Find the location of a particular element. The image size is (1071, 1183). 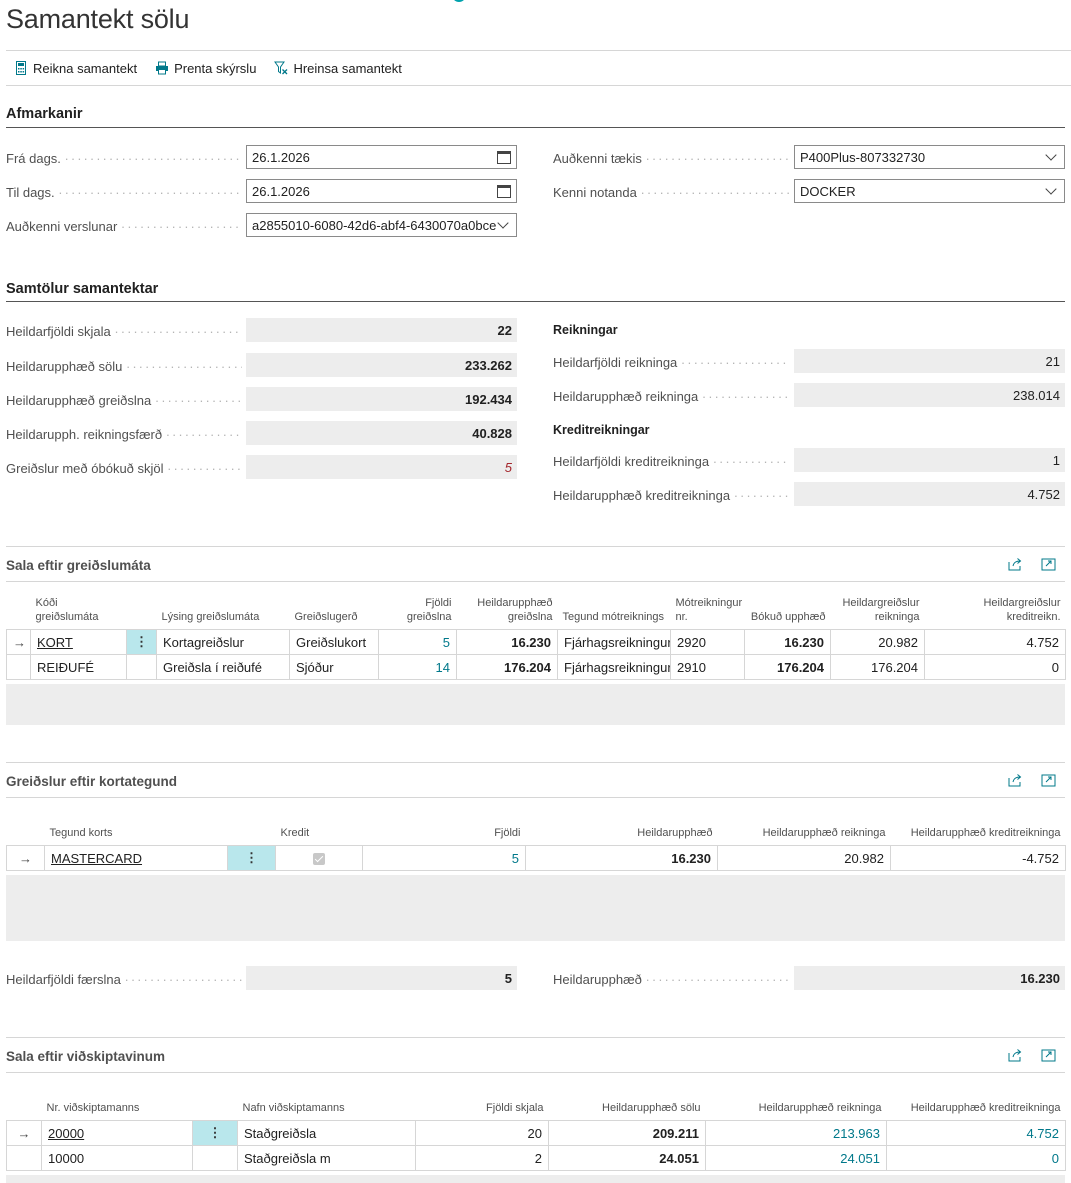

total-payments-value: 192.434 is located at coordinates (381, 399).